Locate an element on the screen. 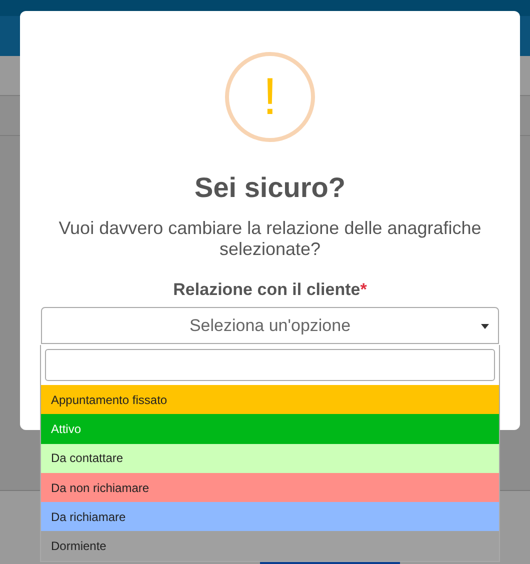 The width and height of the screenshot is (530, 564). caret-icon is located at coordinates (485, 326).